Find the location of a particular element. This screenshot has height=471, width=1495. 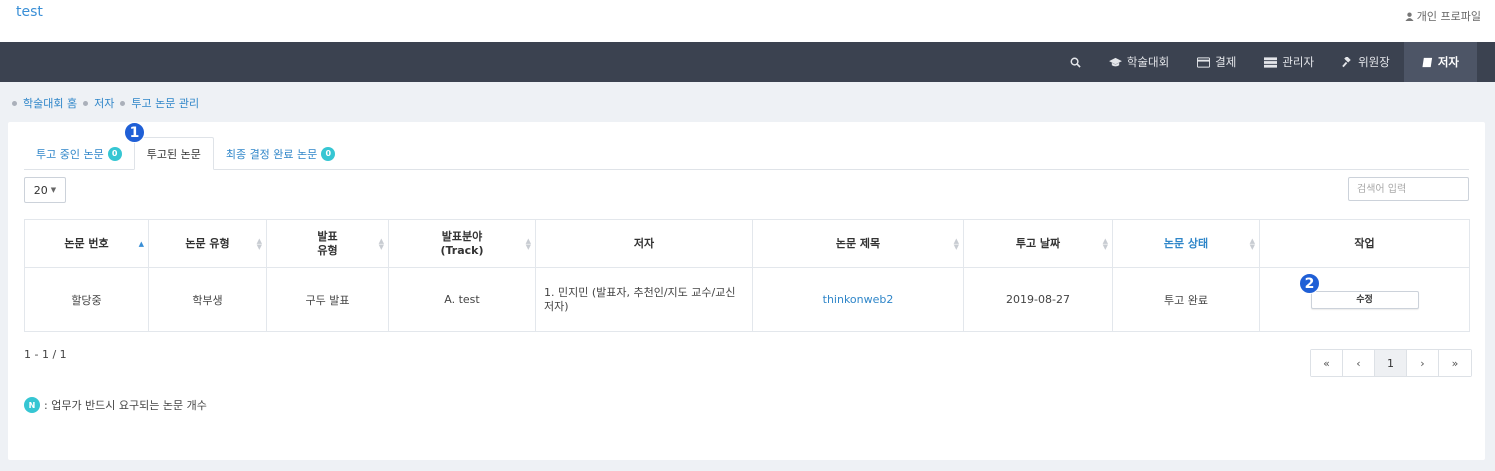

pagination: « ‹ 1 › » is located at coordinates (1391, 363).